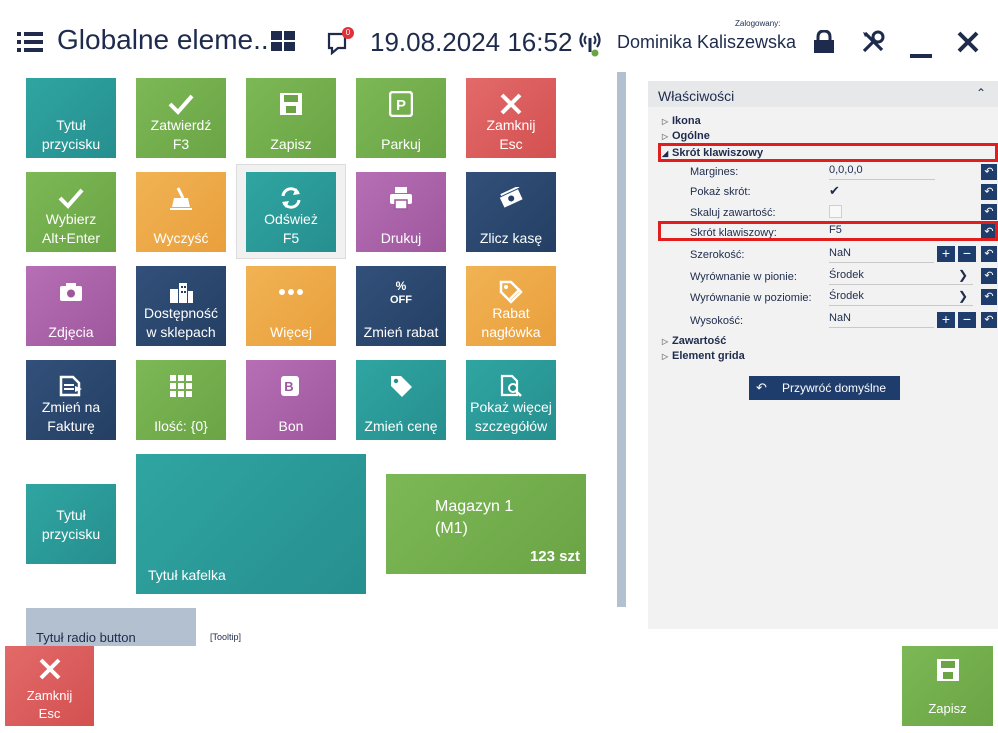  Describe the element at coordinates (401, 212) in the screenshot. I see `tile-print: Drukuj` at that location.